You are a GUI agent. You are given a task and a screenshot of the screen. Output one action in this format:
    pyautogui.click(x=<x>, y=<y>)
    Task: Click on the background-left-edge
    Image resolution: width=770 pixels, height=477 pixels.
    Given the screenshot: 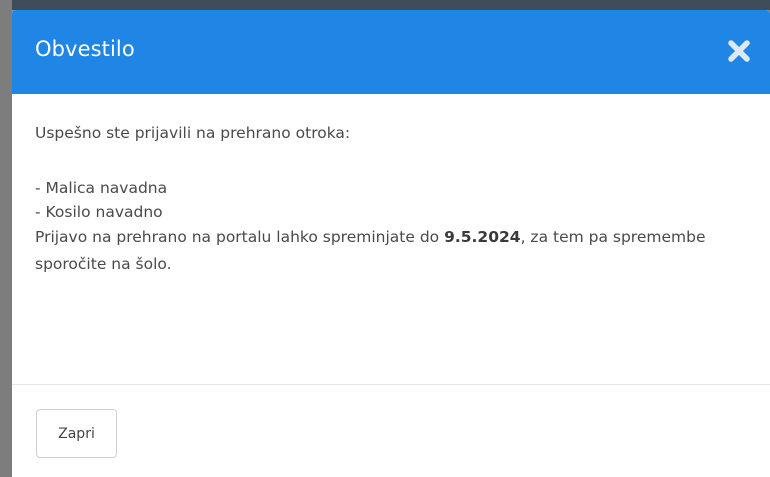 What is the action you would take?
    pyautogui.click(x=6, y=238)
    